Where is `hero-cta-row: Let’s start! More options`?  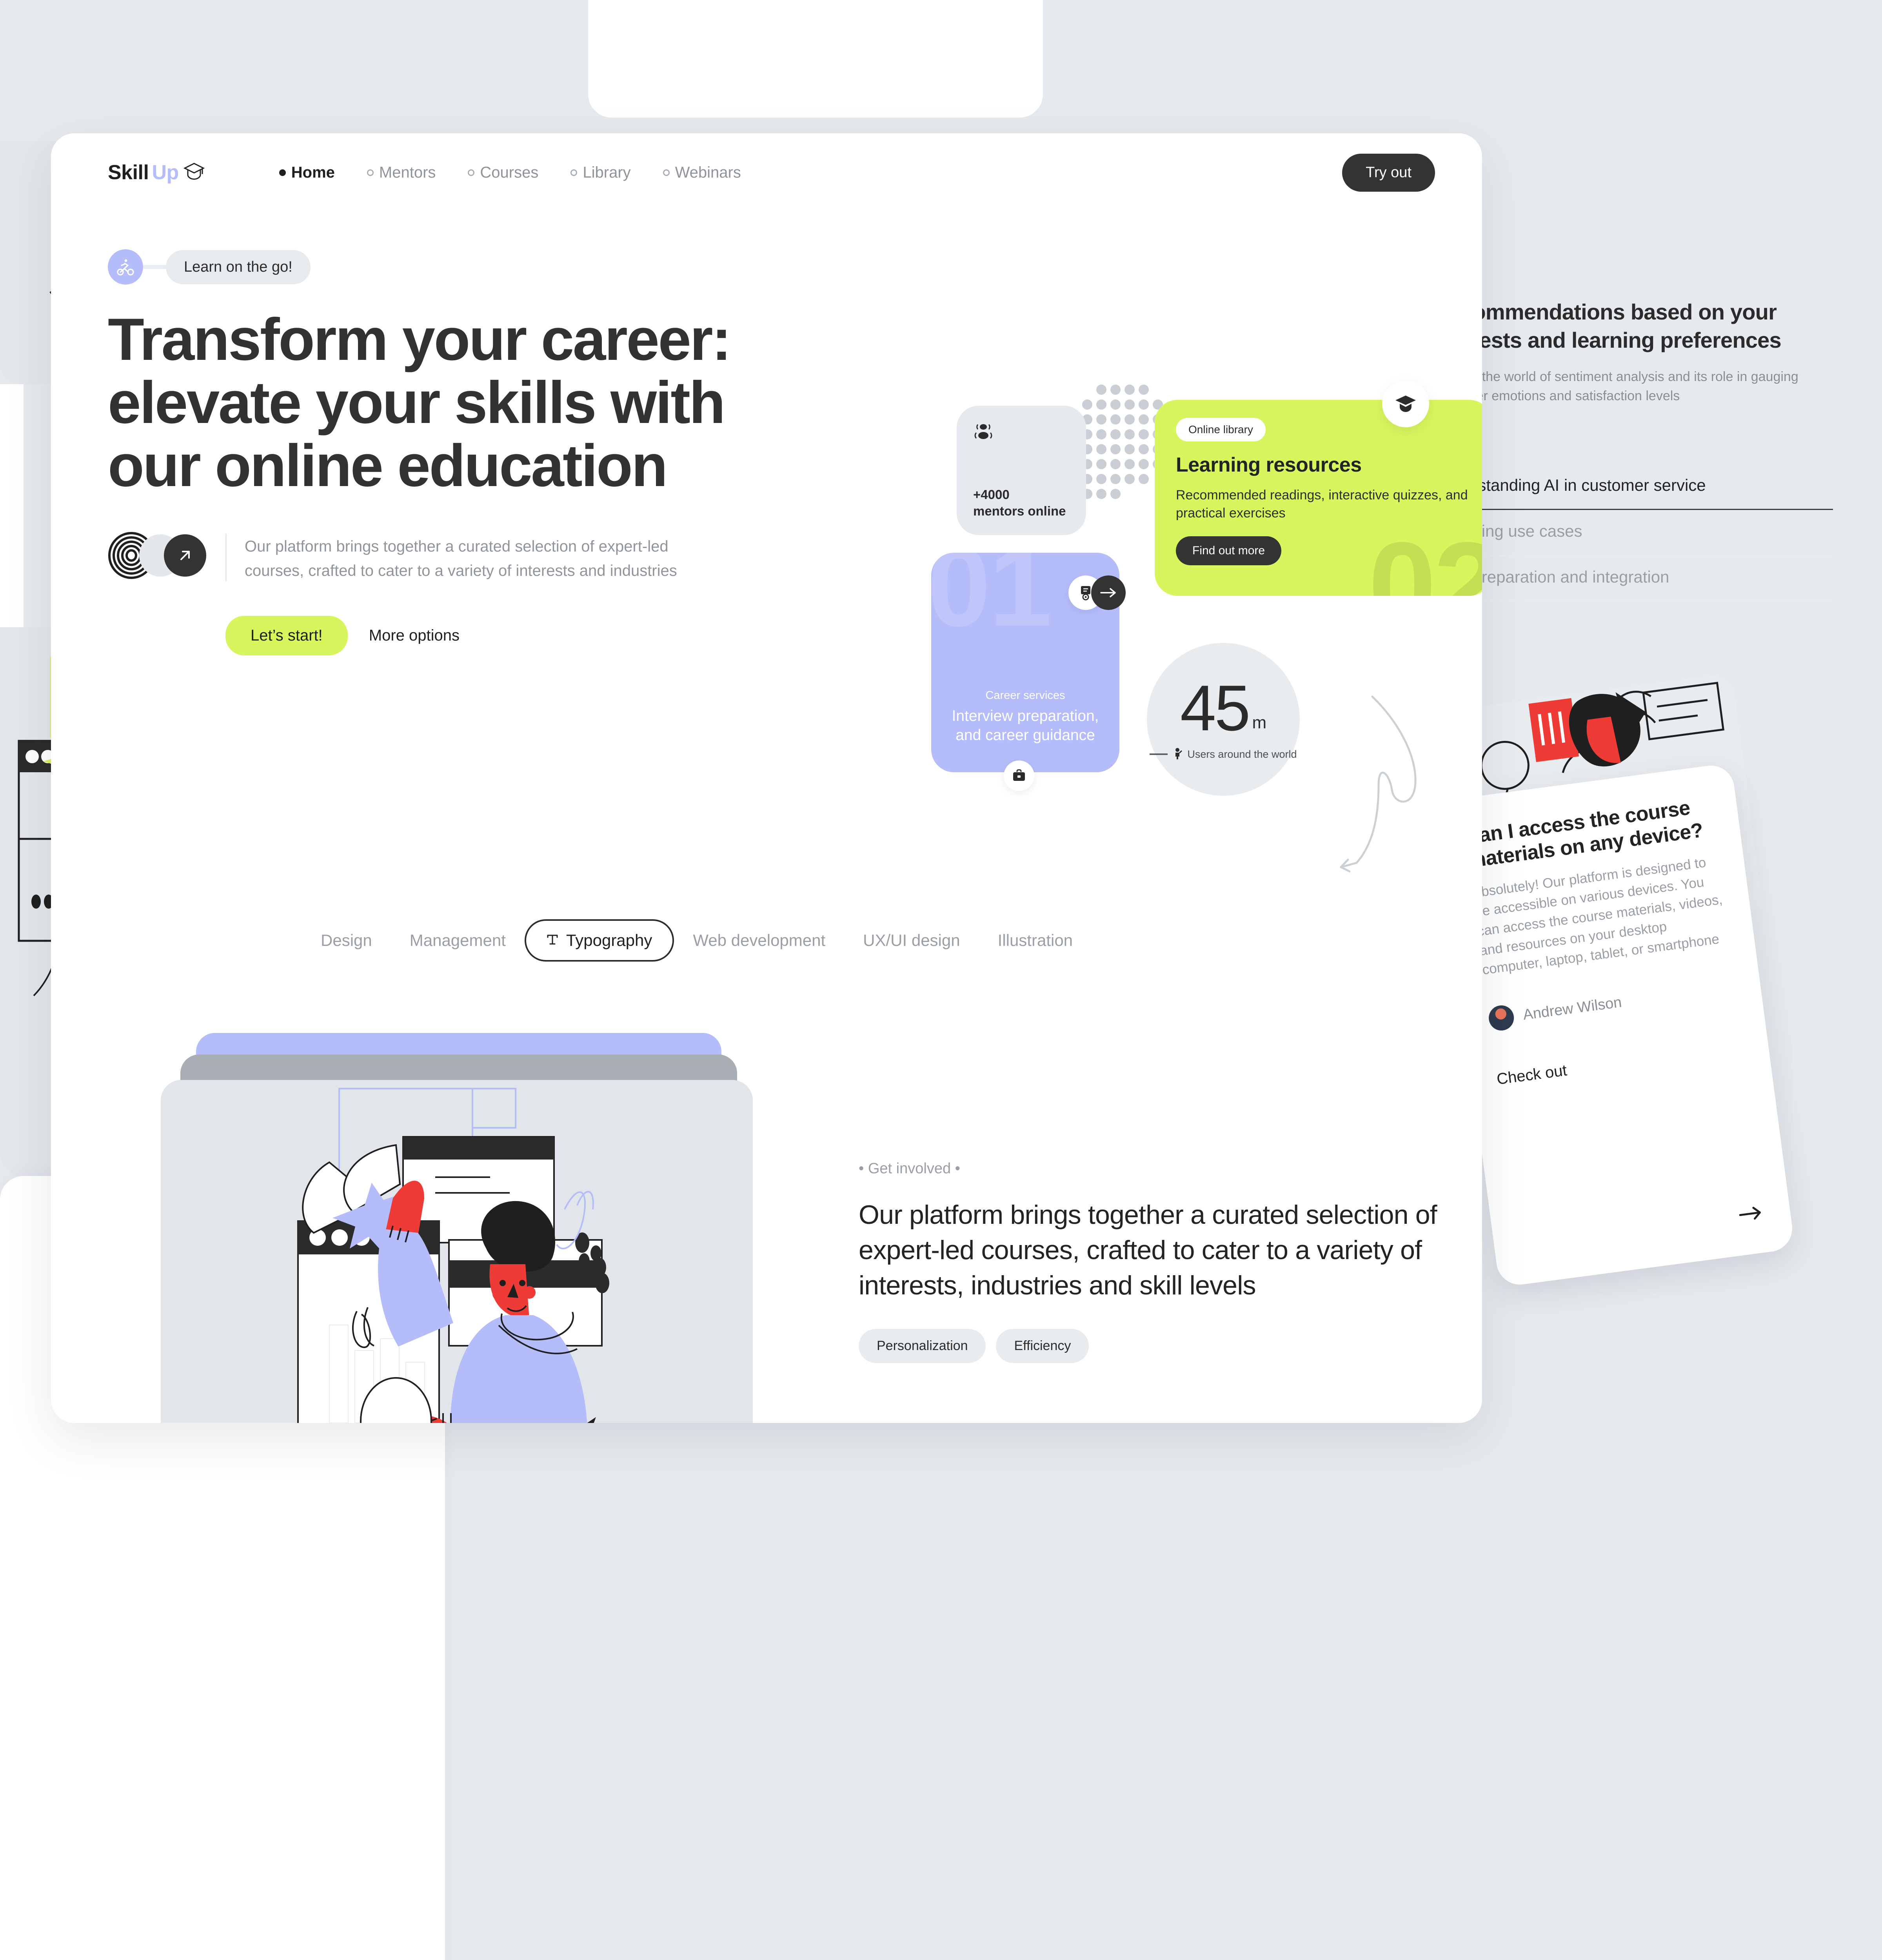
hero-cta-row: Let’s start! More options is located at coordinates (511, 636).